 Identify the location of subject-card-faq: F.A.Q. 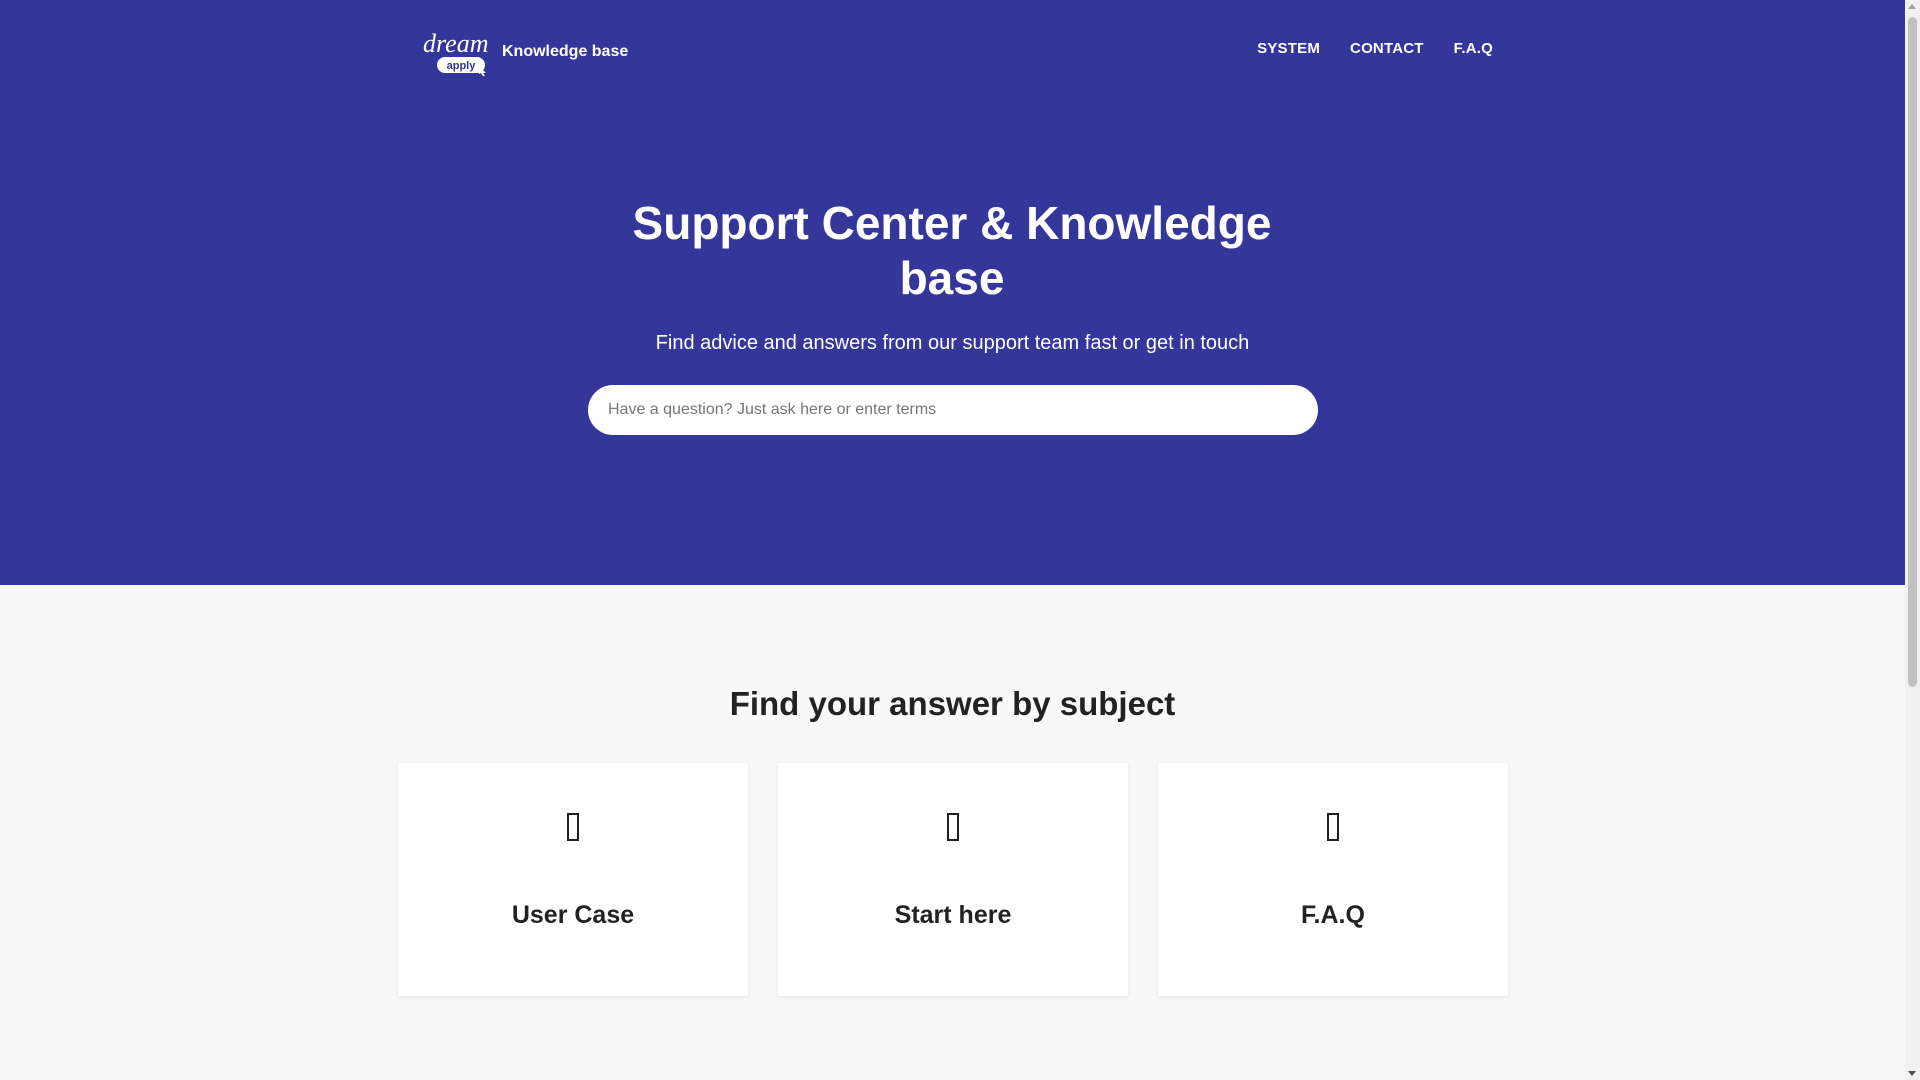
(1333, 879).